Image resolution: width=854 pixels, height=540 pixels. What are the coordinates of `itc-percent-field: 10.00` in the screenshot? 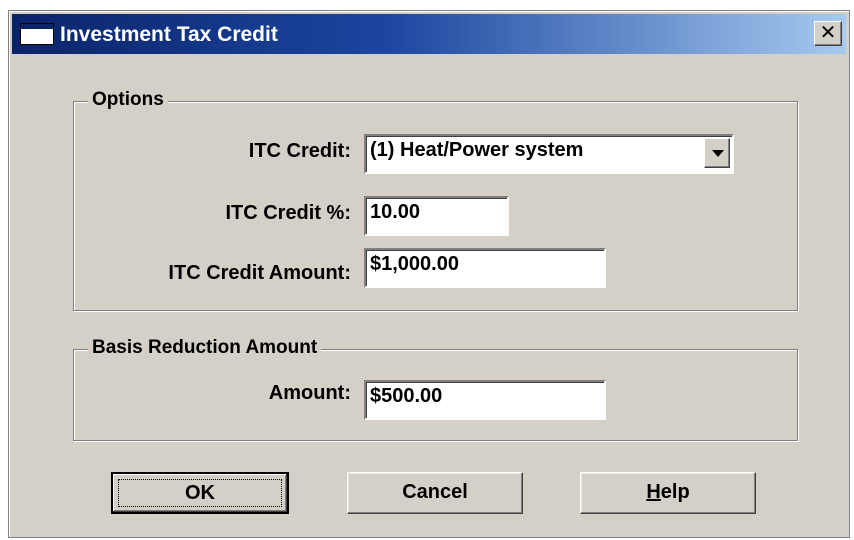 It's located at (436, 216).